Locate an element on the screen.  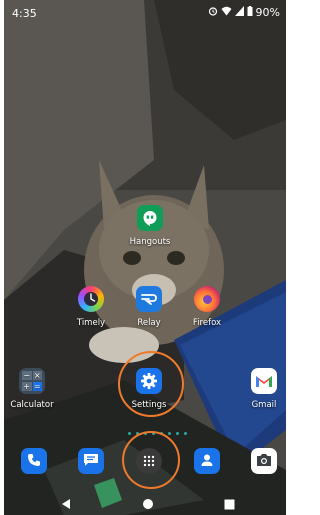
dock-camera is located at coordinates (264, 461).